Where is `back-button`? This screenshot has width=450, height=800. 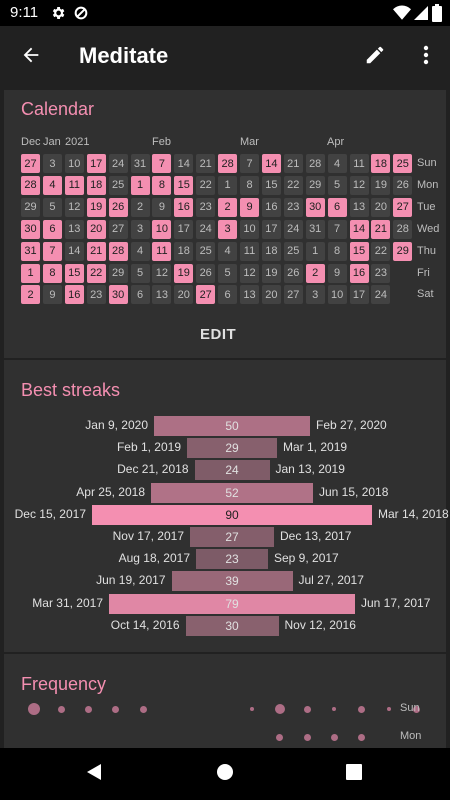
back-button is located at coordinates (31, 57).